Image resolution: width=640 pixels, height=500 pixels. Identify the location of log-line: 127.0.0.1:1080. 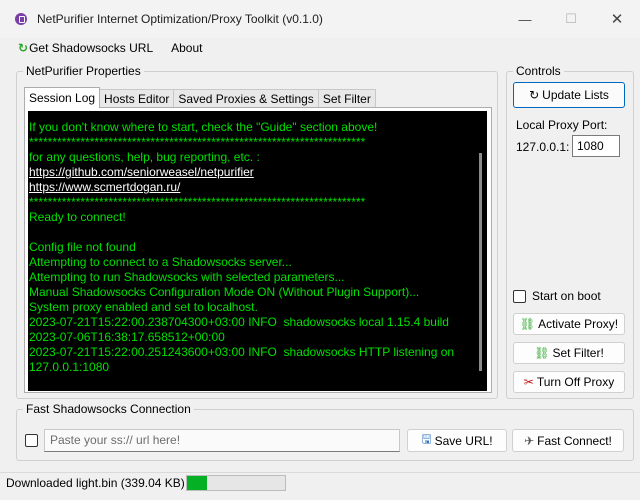
(69, 367).